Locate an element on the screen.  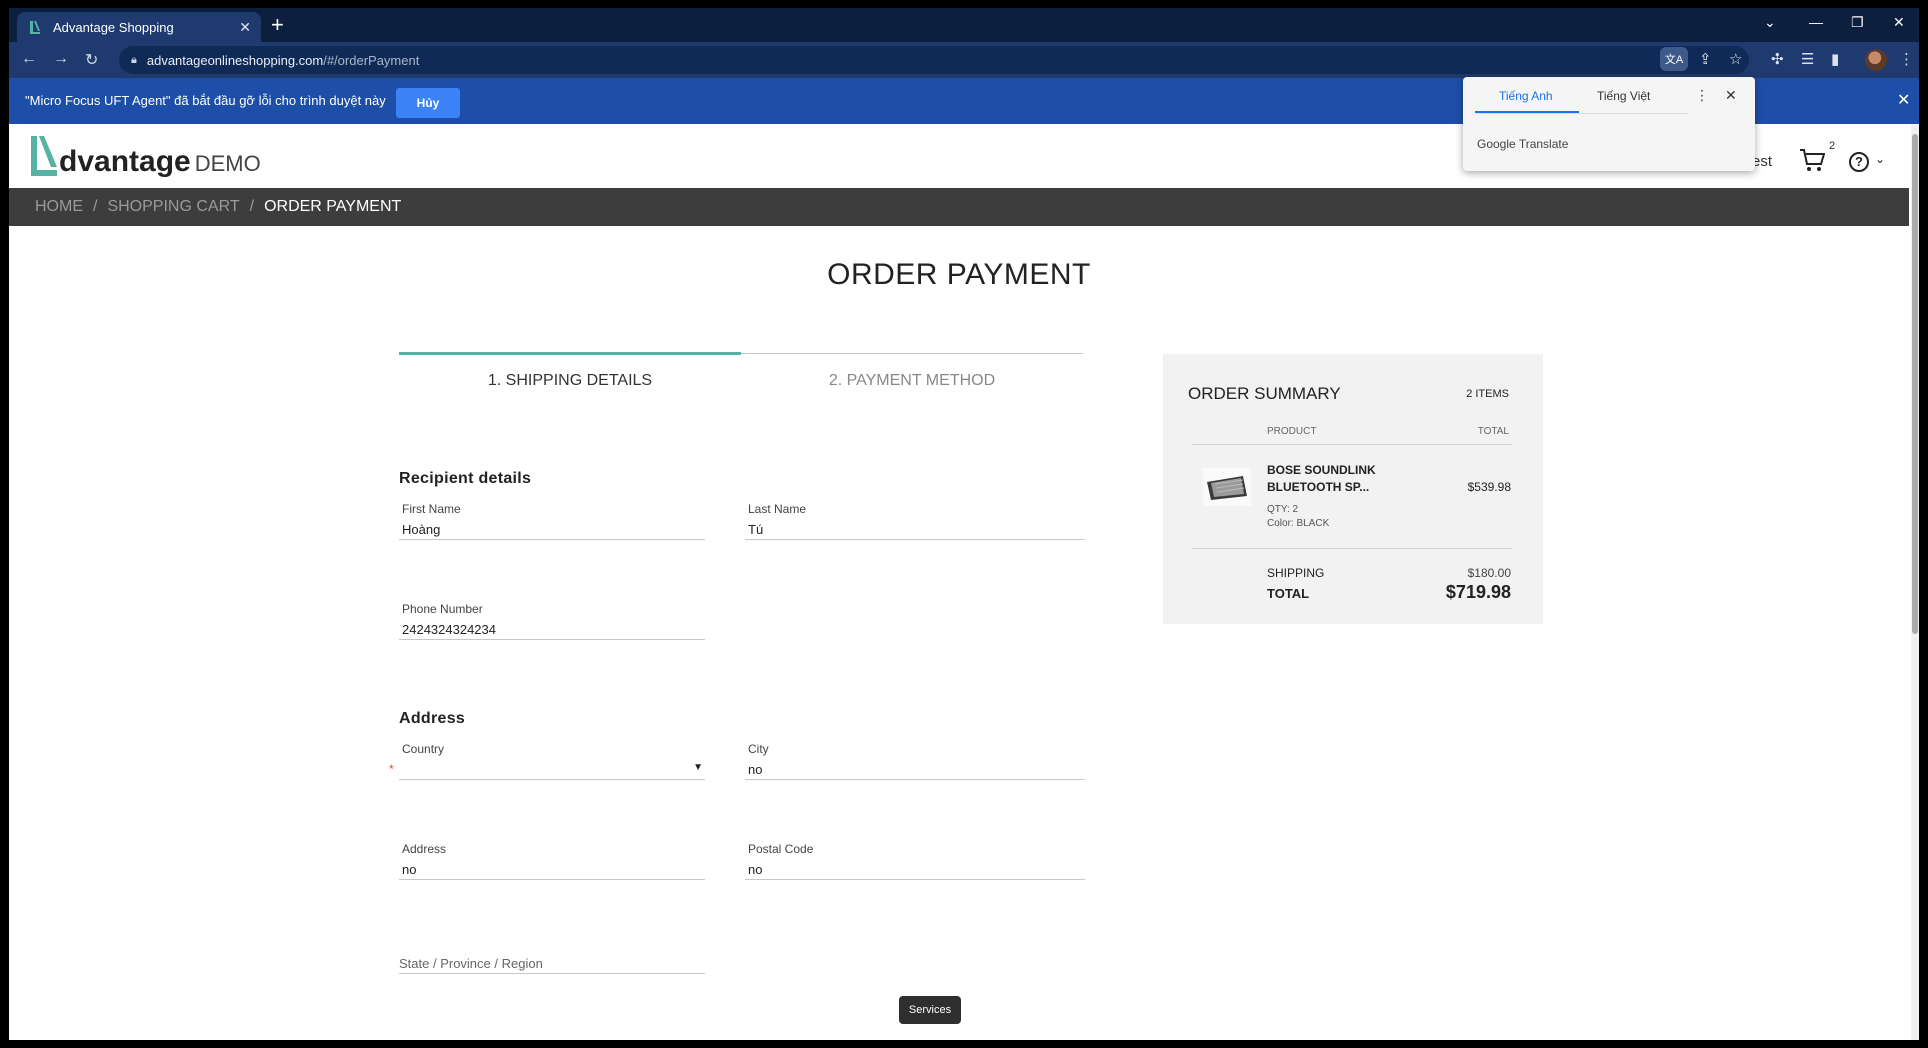
infobar-cancel-button: Hủy is located at coordinates (428, 103).